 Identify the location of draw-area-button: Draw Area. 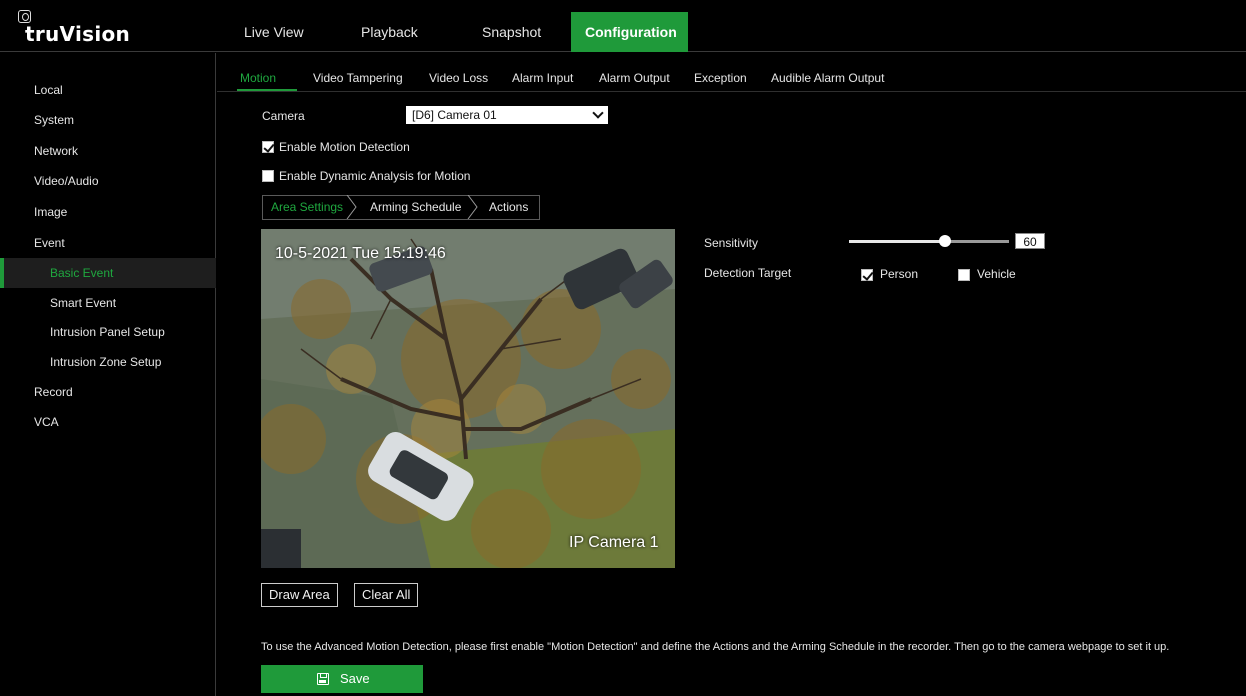
(299, 595).